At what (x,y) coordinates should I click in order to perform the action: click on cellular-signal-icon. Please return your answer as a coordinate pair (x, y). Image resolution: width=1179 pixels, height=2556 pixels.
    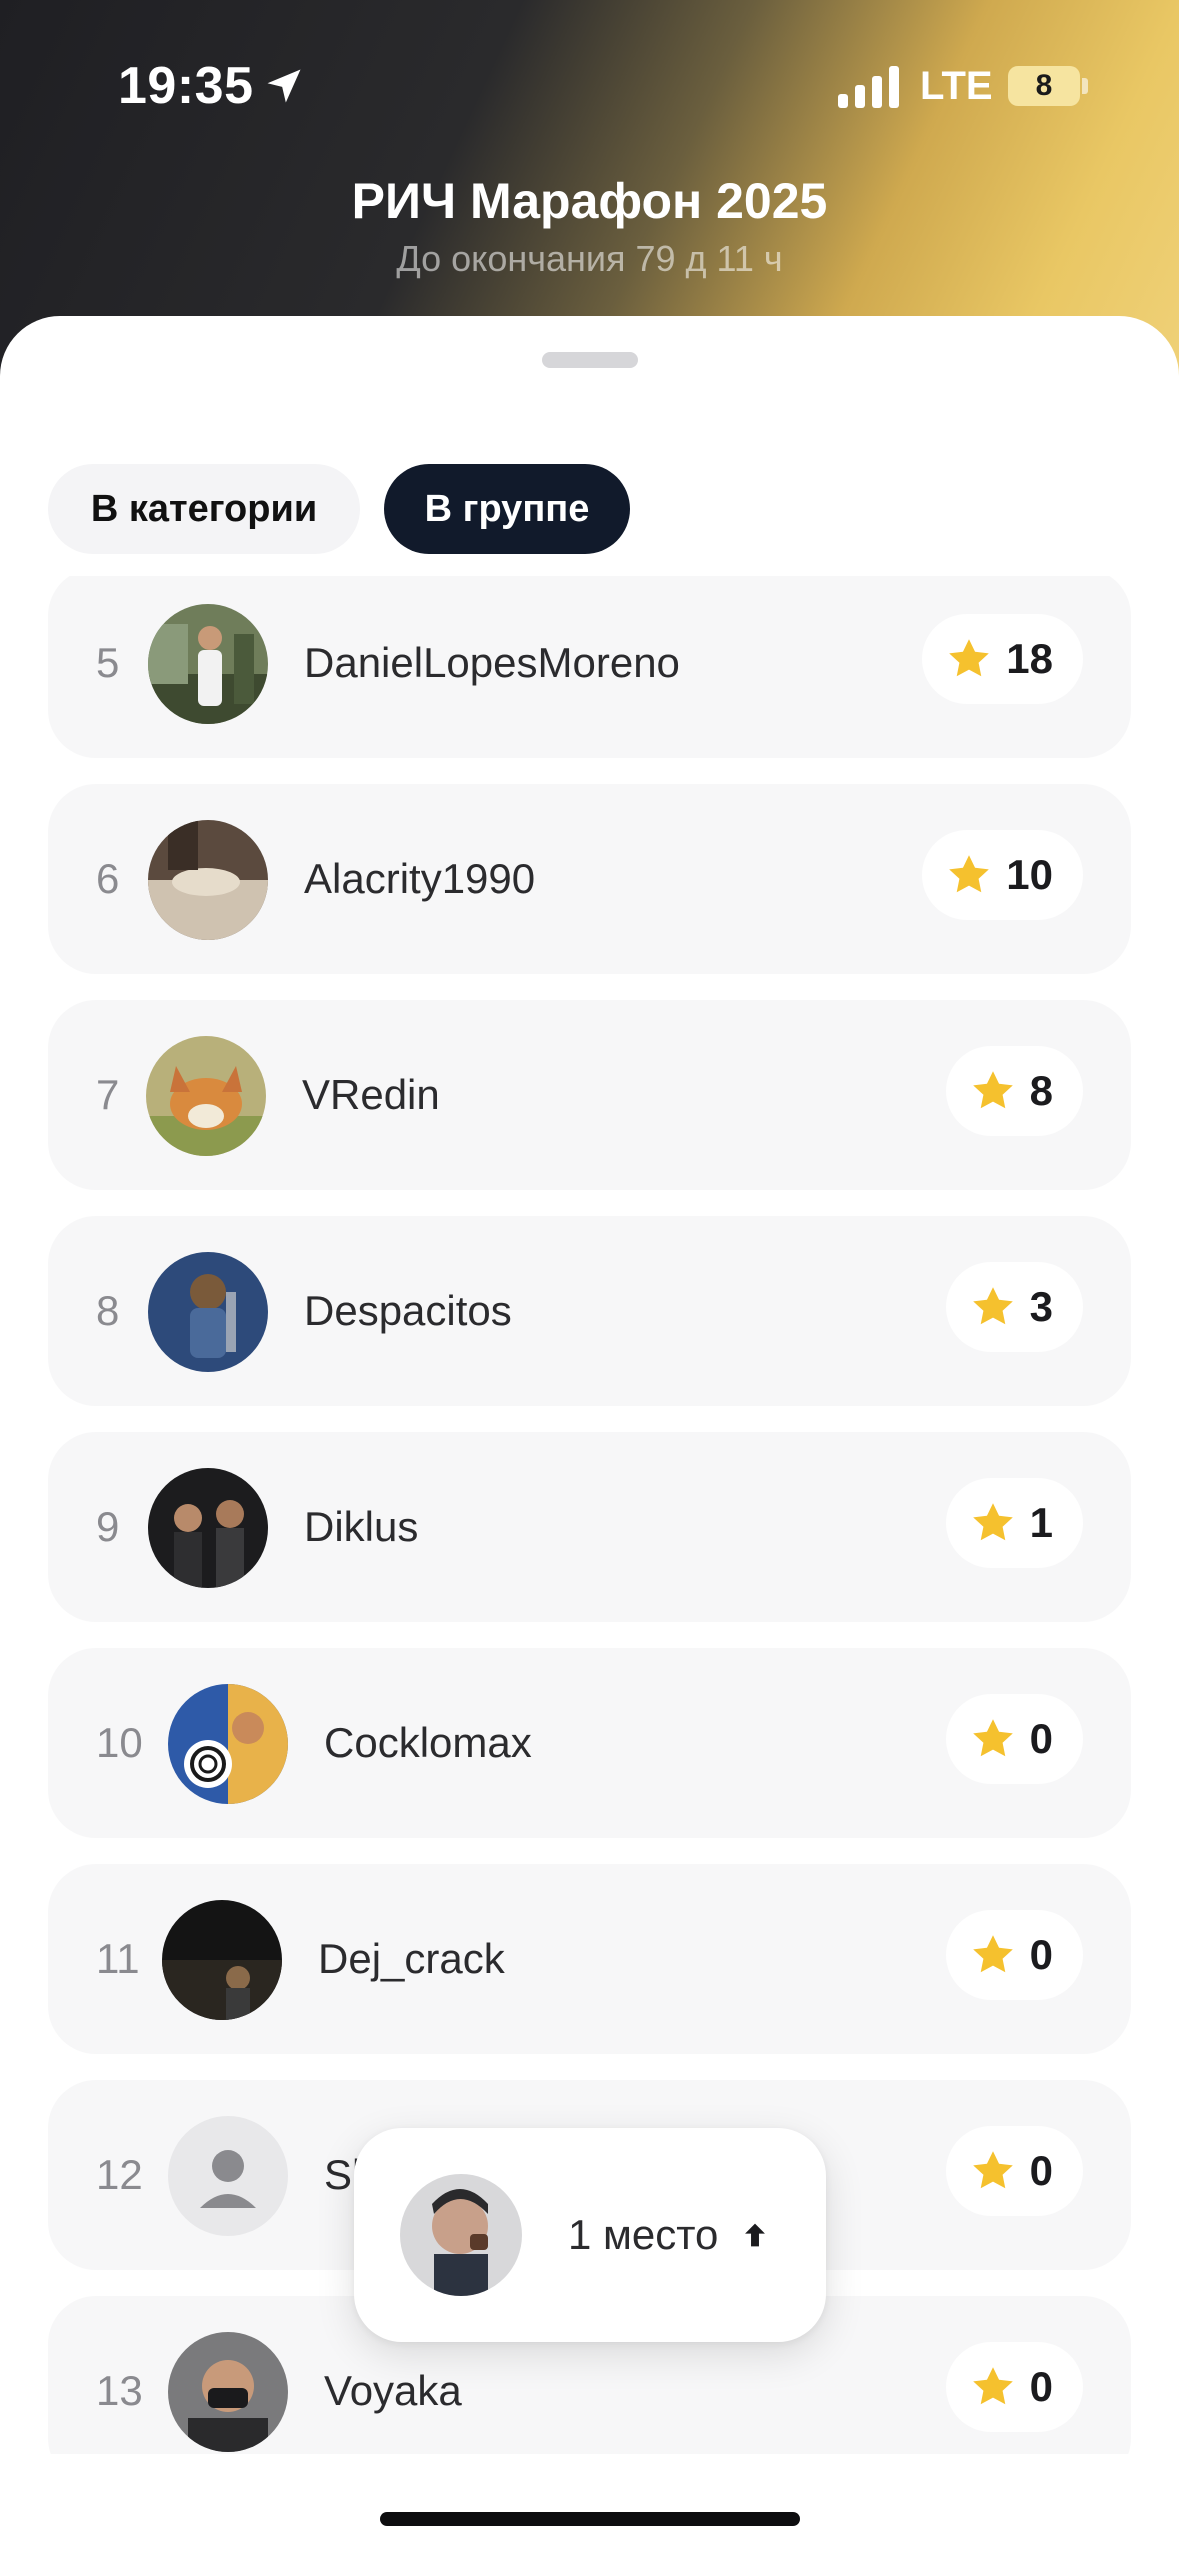
    Looking at the image, I should click on (868, 87).